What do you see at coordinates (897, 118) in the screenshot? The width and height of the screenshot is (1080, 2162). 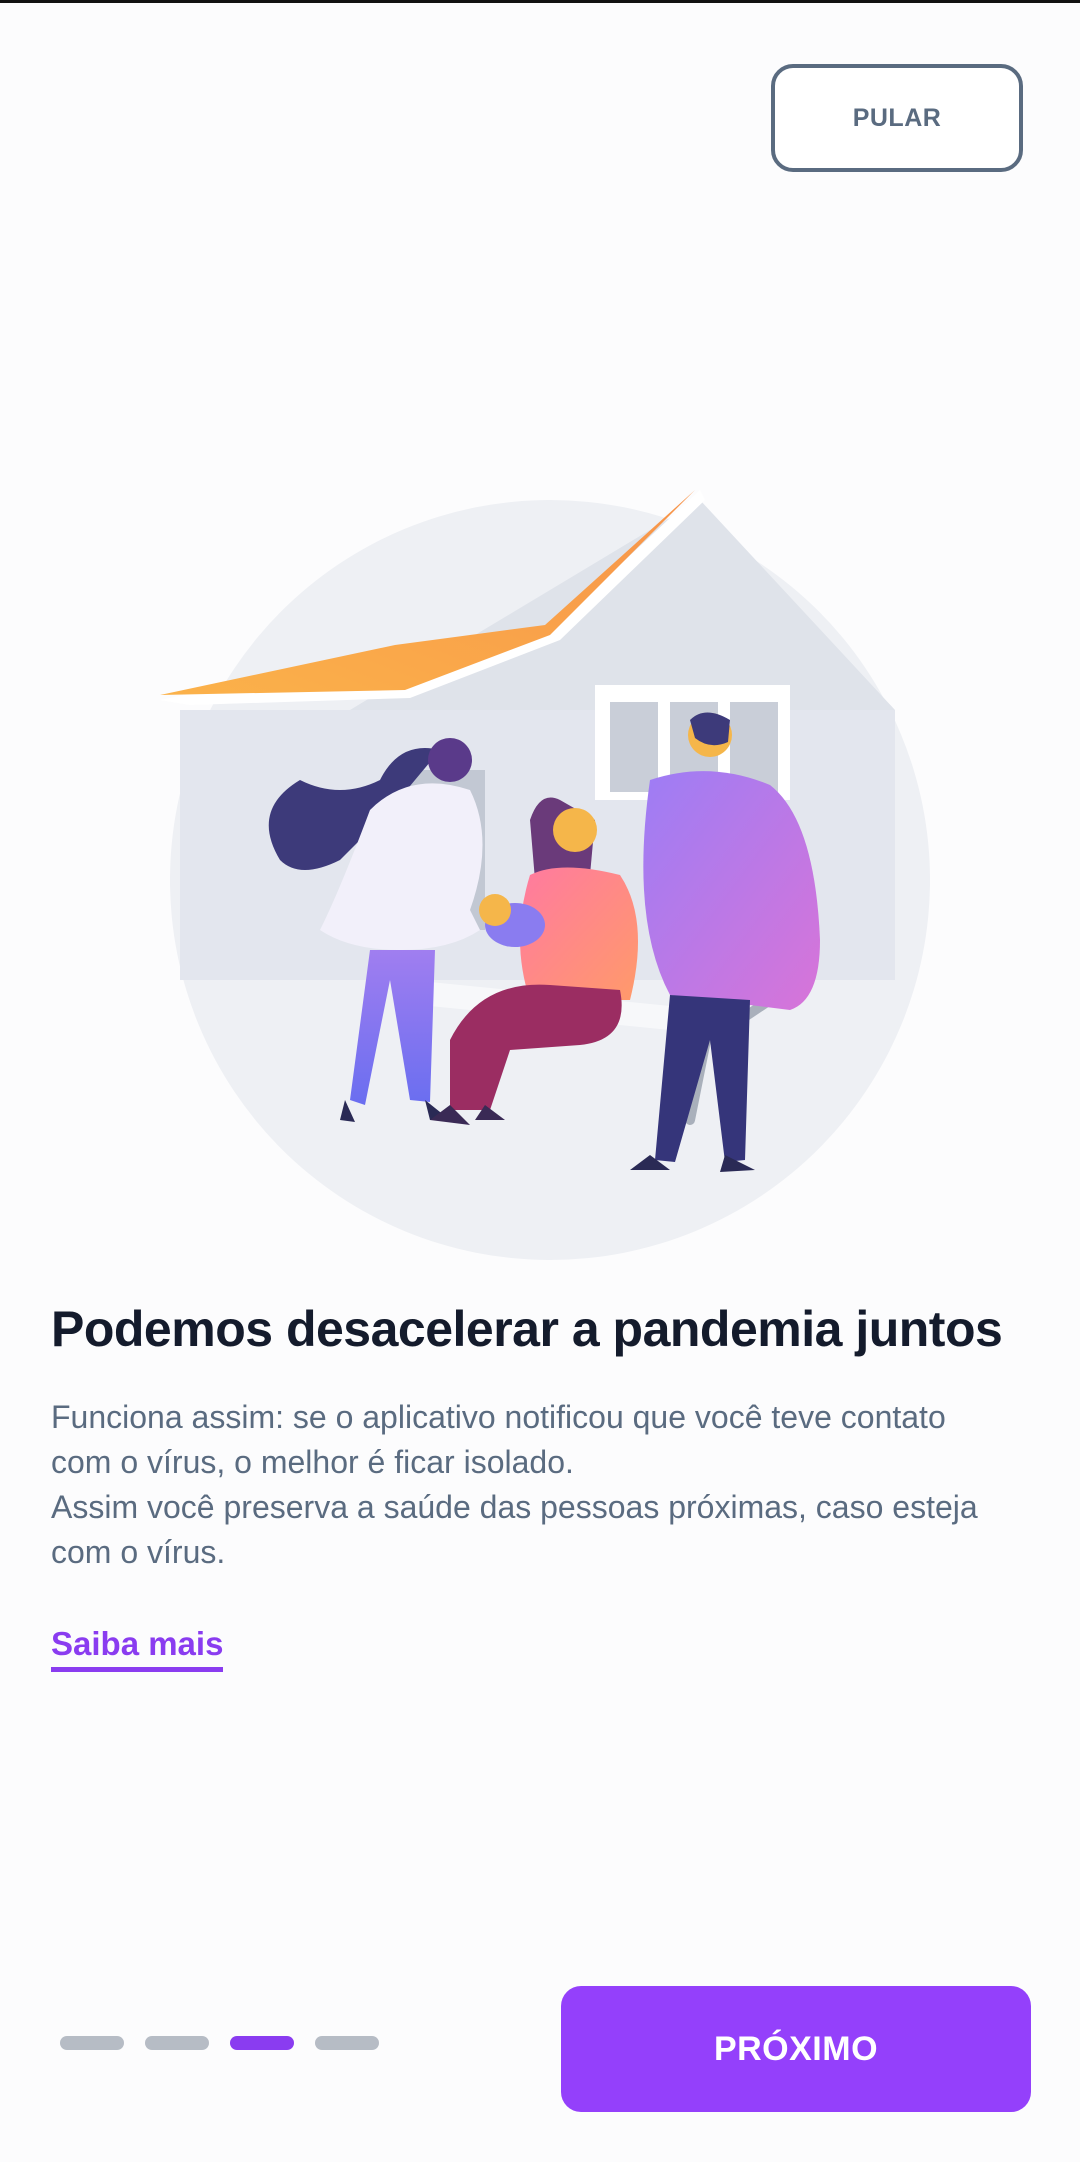 I see `skip-button: PULAR` at bounding box center [897, 118].